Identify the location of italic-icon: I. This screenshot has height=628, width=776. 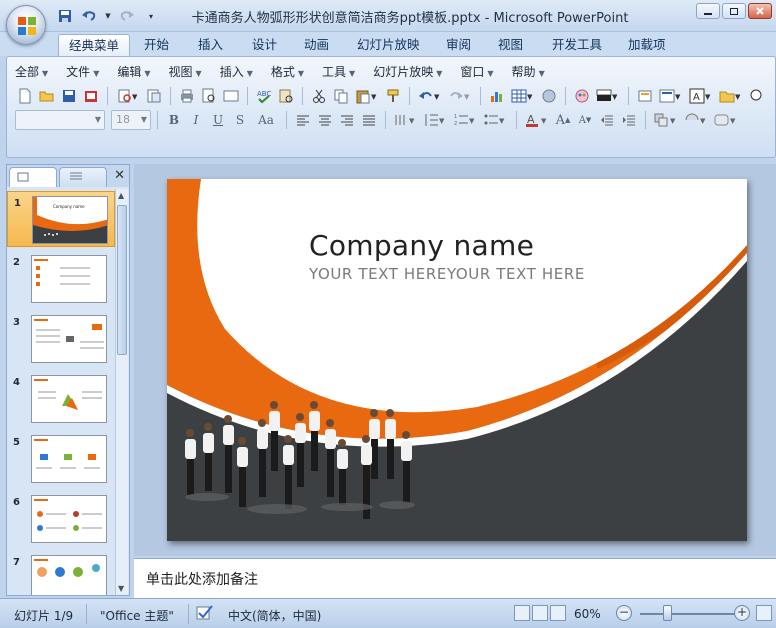
(196, 120).